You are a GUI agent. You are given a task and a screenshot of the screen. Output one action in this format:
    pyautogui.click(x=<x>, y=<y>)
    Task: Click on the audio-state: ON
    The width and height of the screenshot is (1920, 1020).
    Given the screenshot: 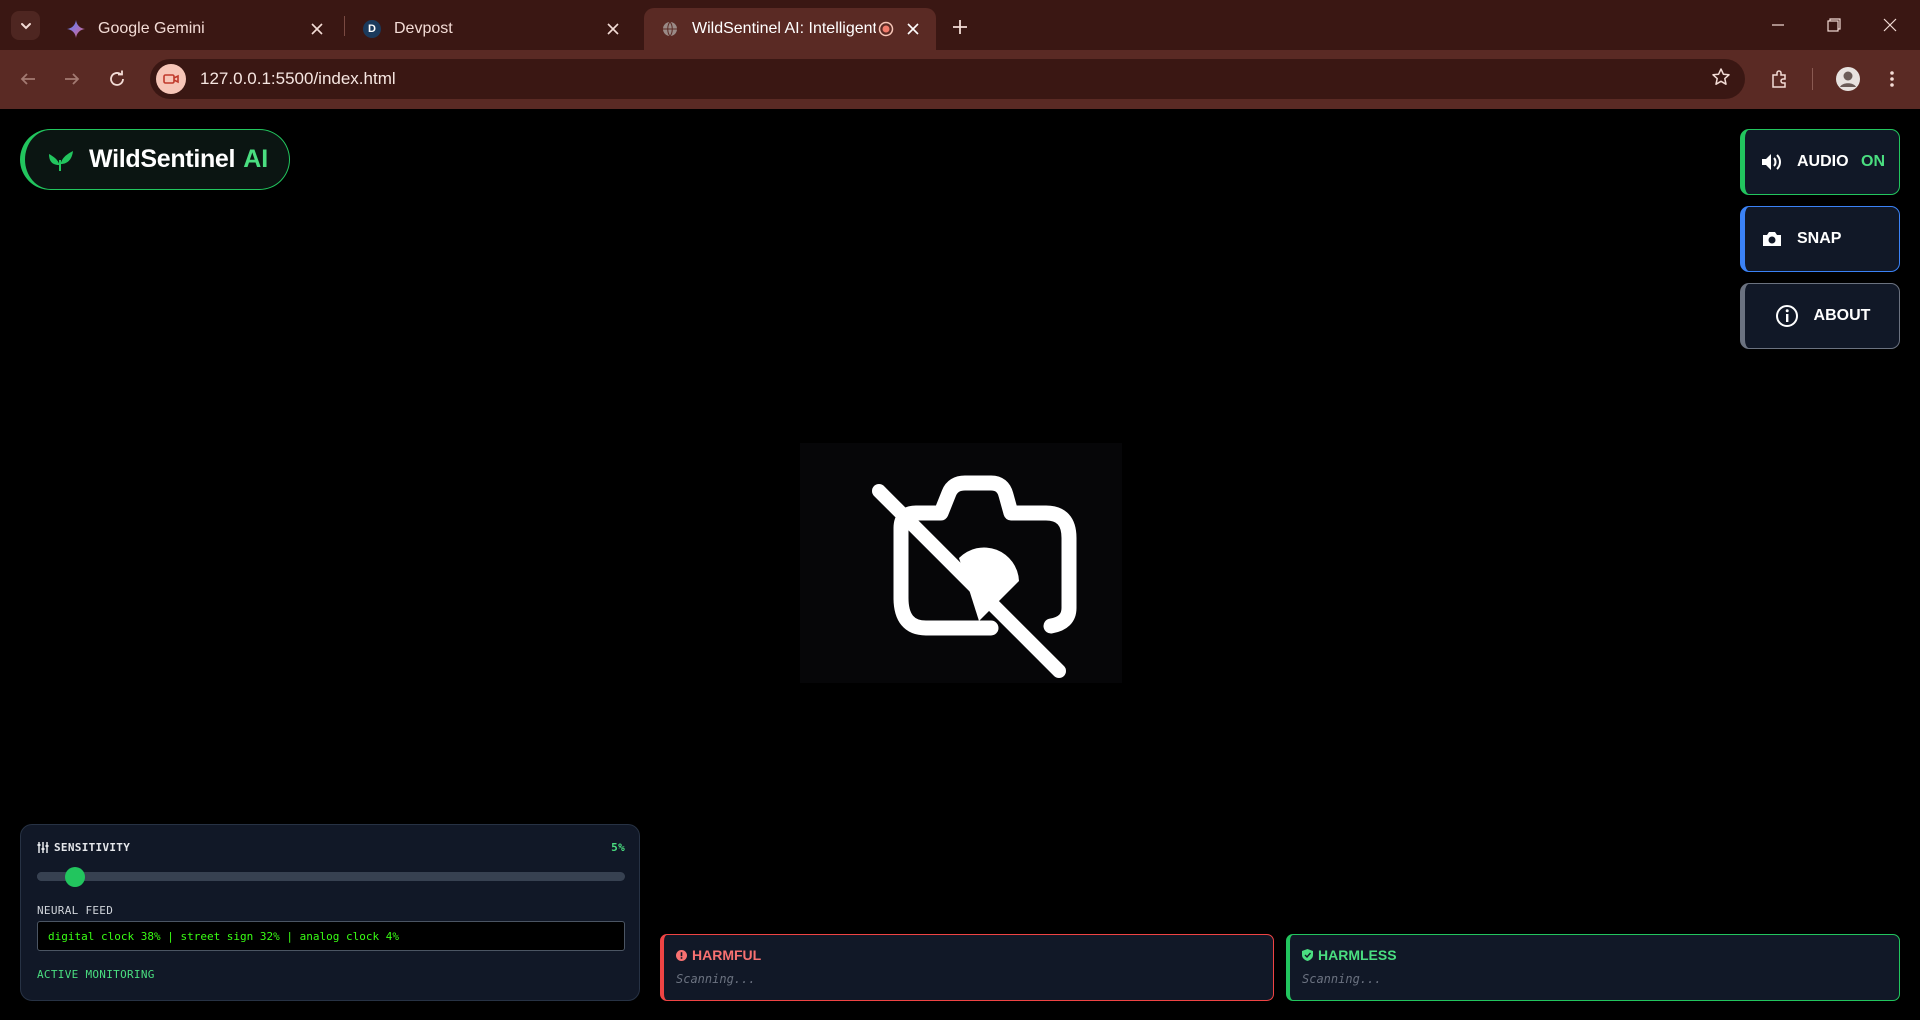 What is the action you would take?
    pyautogui.click(x=1873, y=161)
    